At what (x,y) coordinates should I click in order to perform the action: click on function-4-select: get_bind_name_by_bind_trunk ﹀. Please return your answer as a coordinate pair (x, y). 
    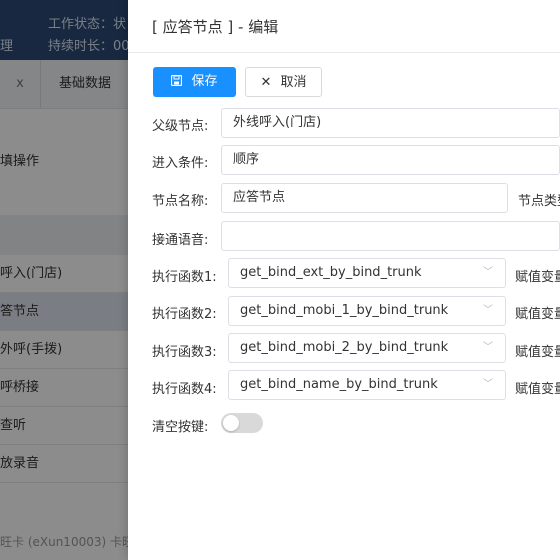
    Looking at the image, I should click on (367, 385).